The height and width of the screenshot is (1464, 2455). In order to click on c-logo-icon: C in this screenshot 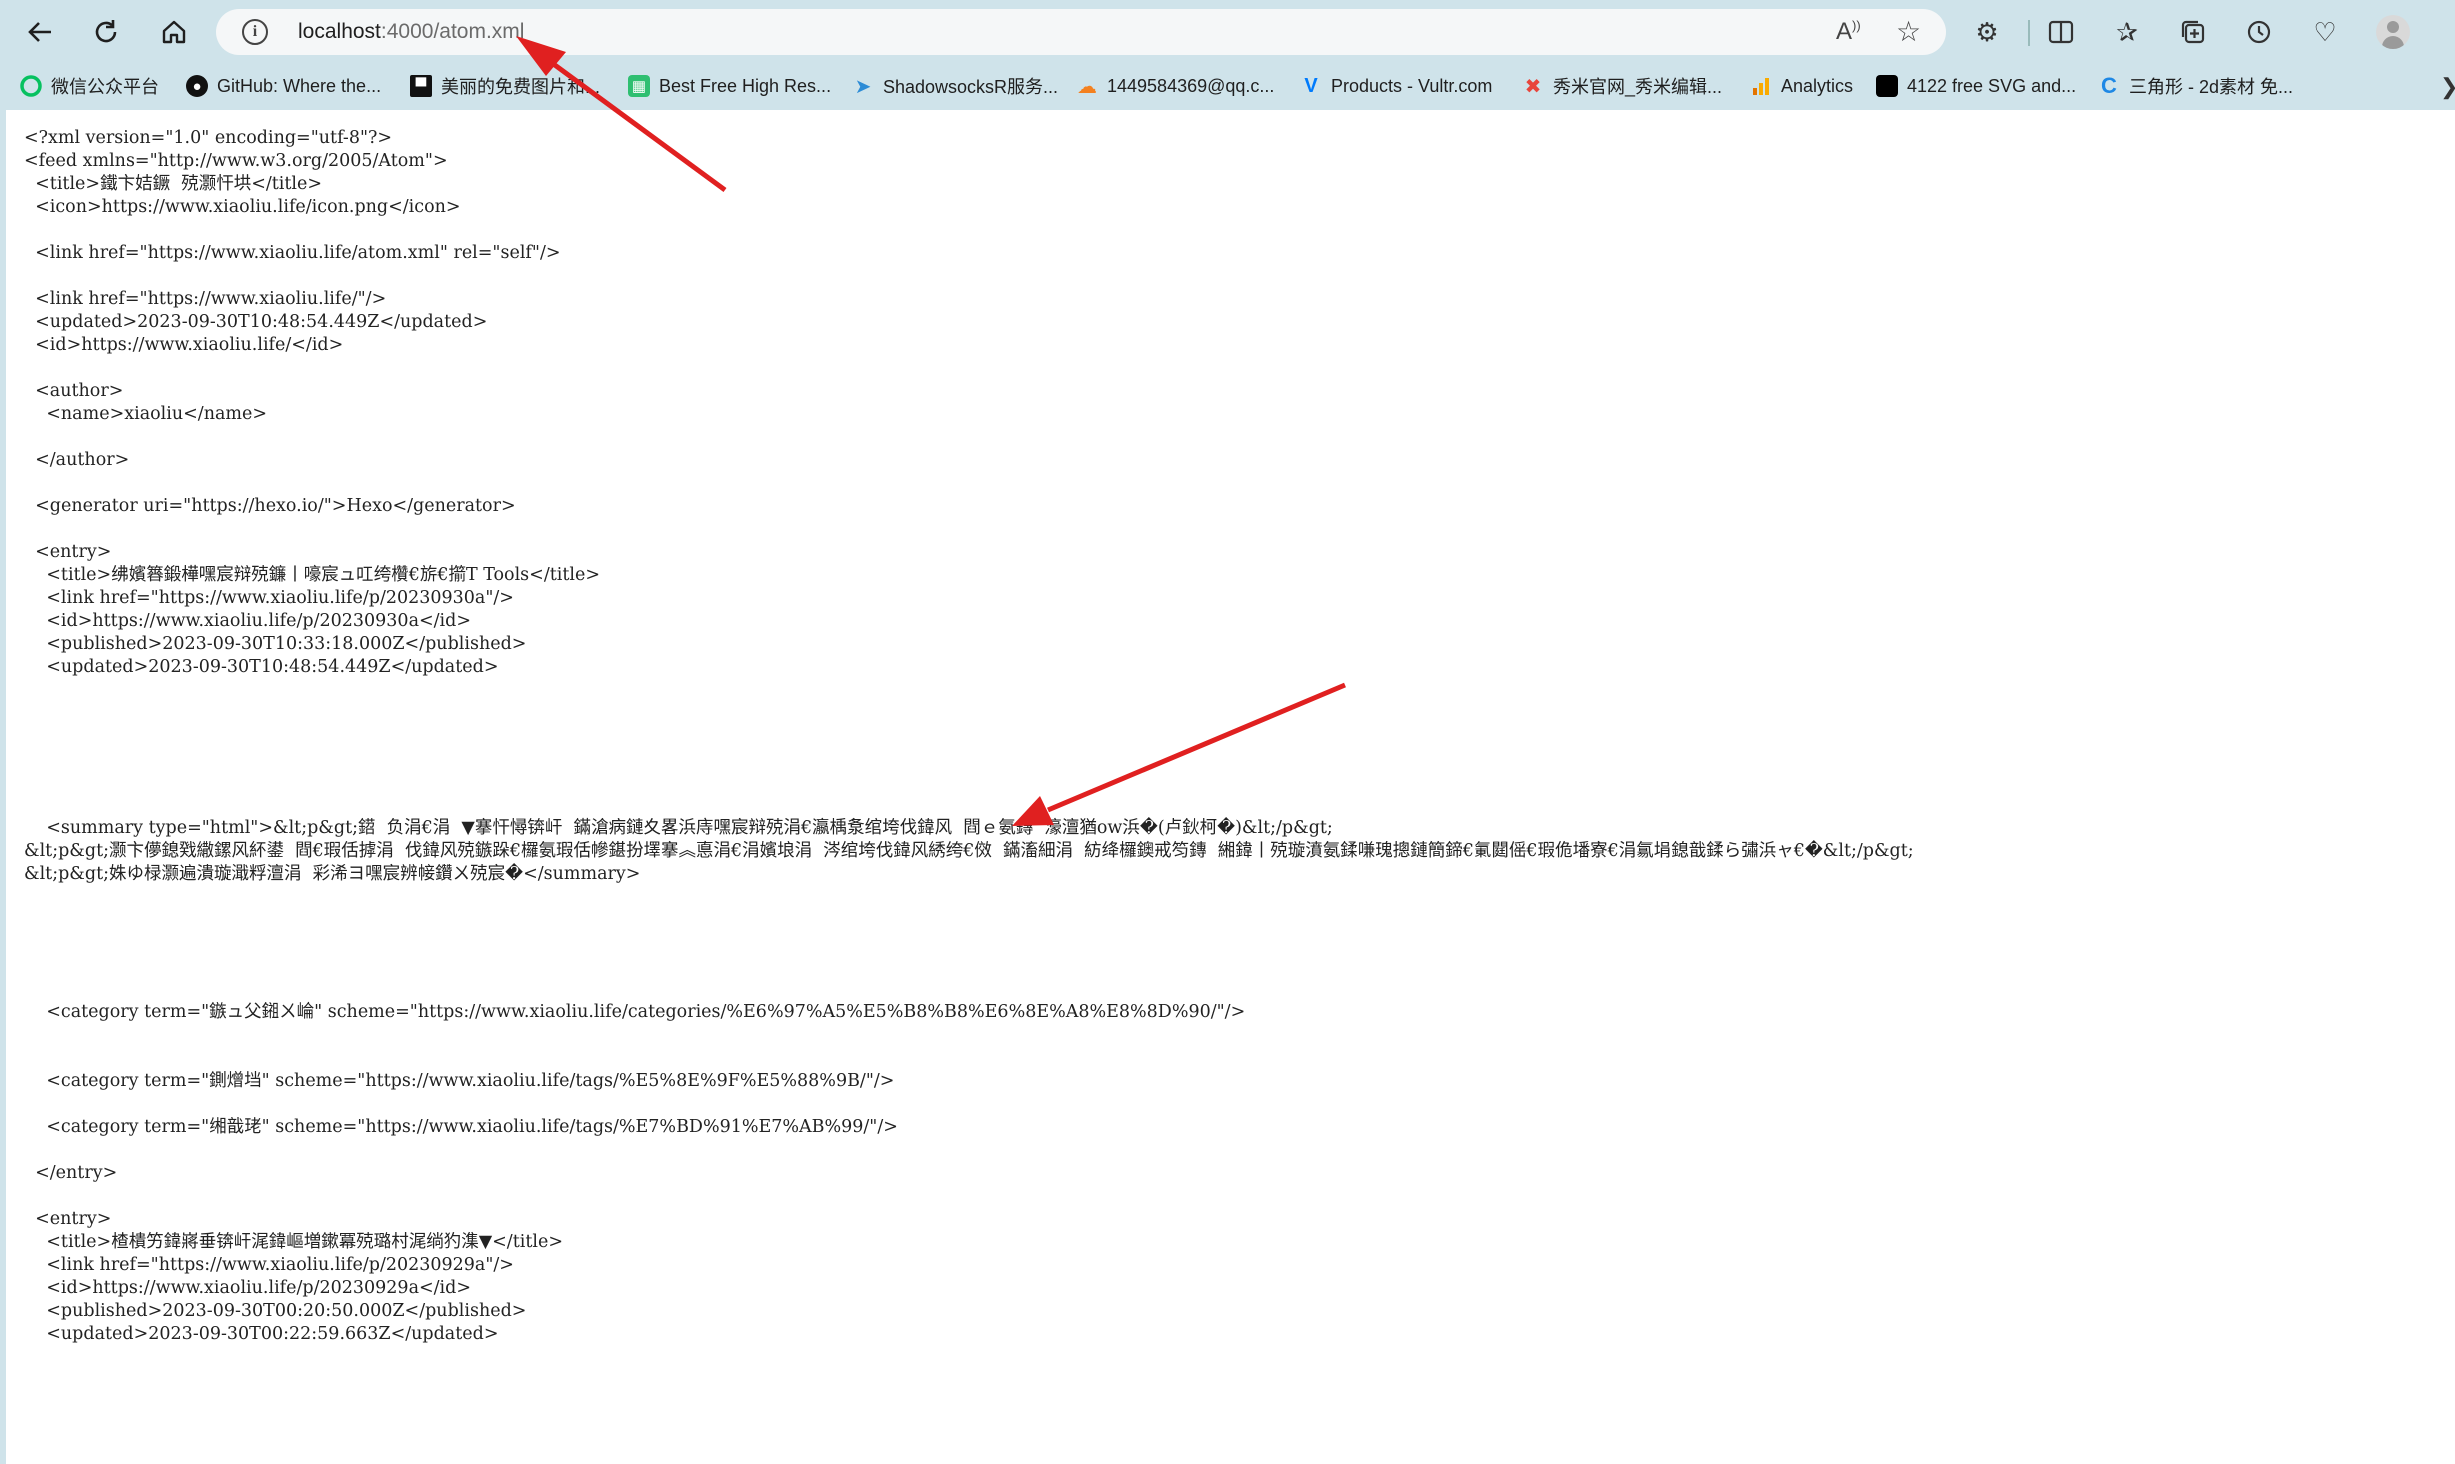, I will do `click(2109, 85)`.